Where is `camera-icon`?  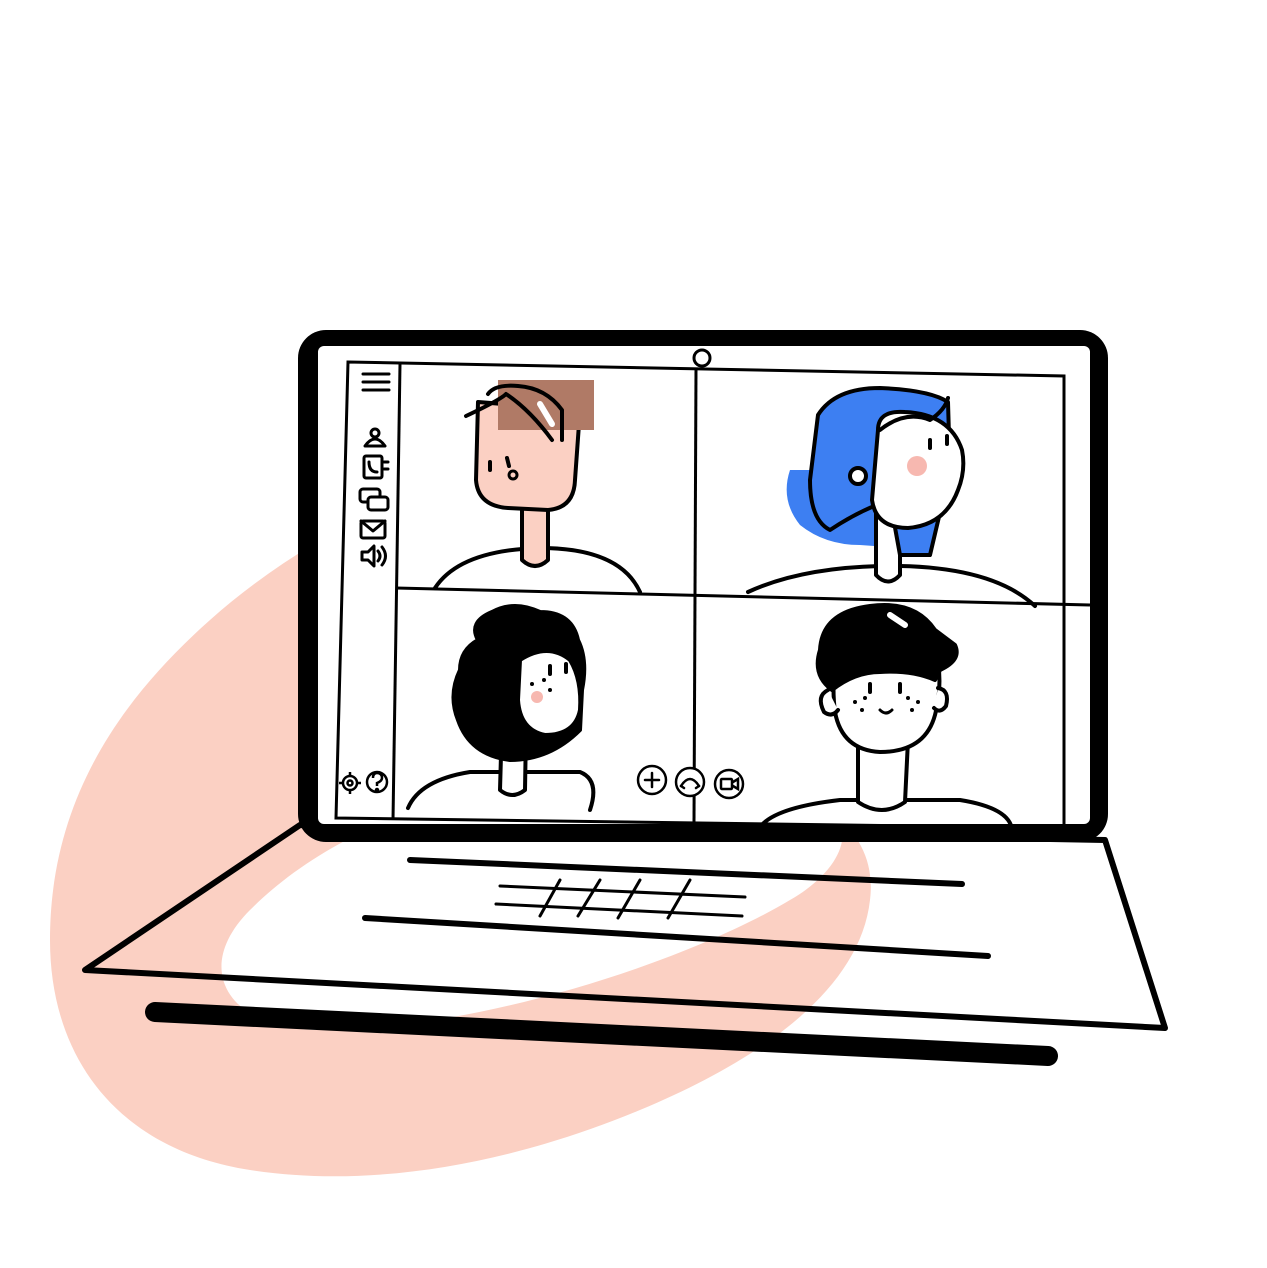
camera-icon is located at coordinates (729, 784).